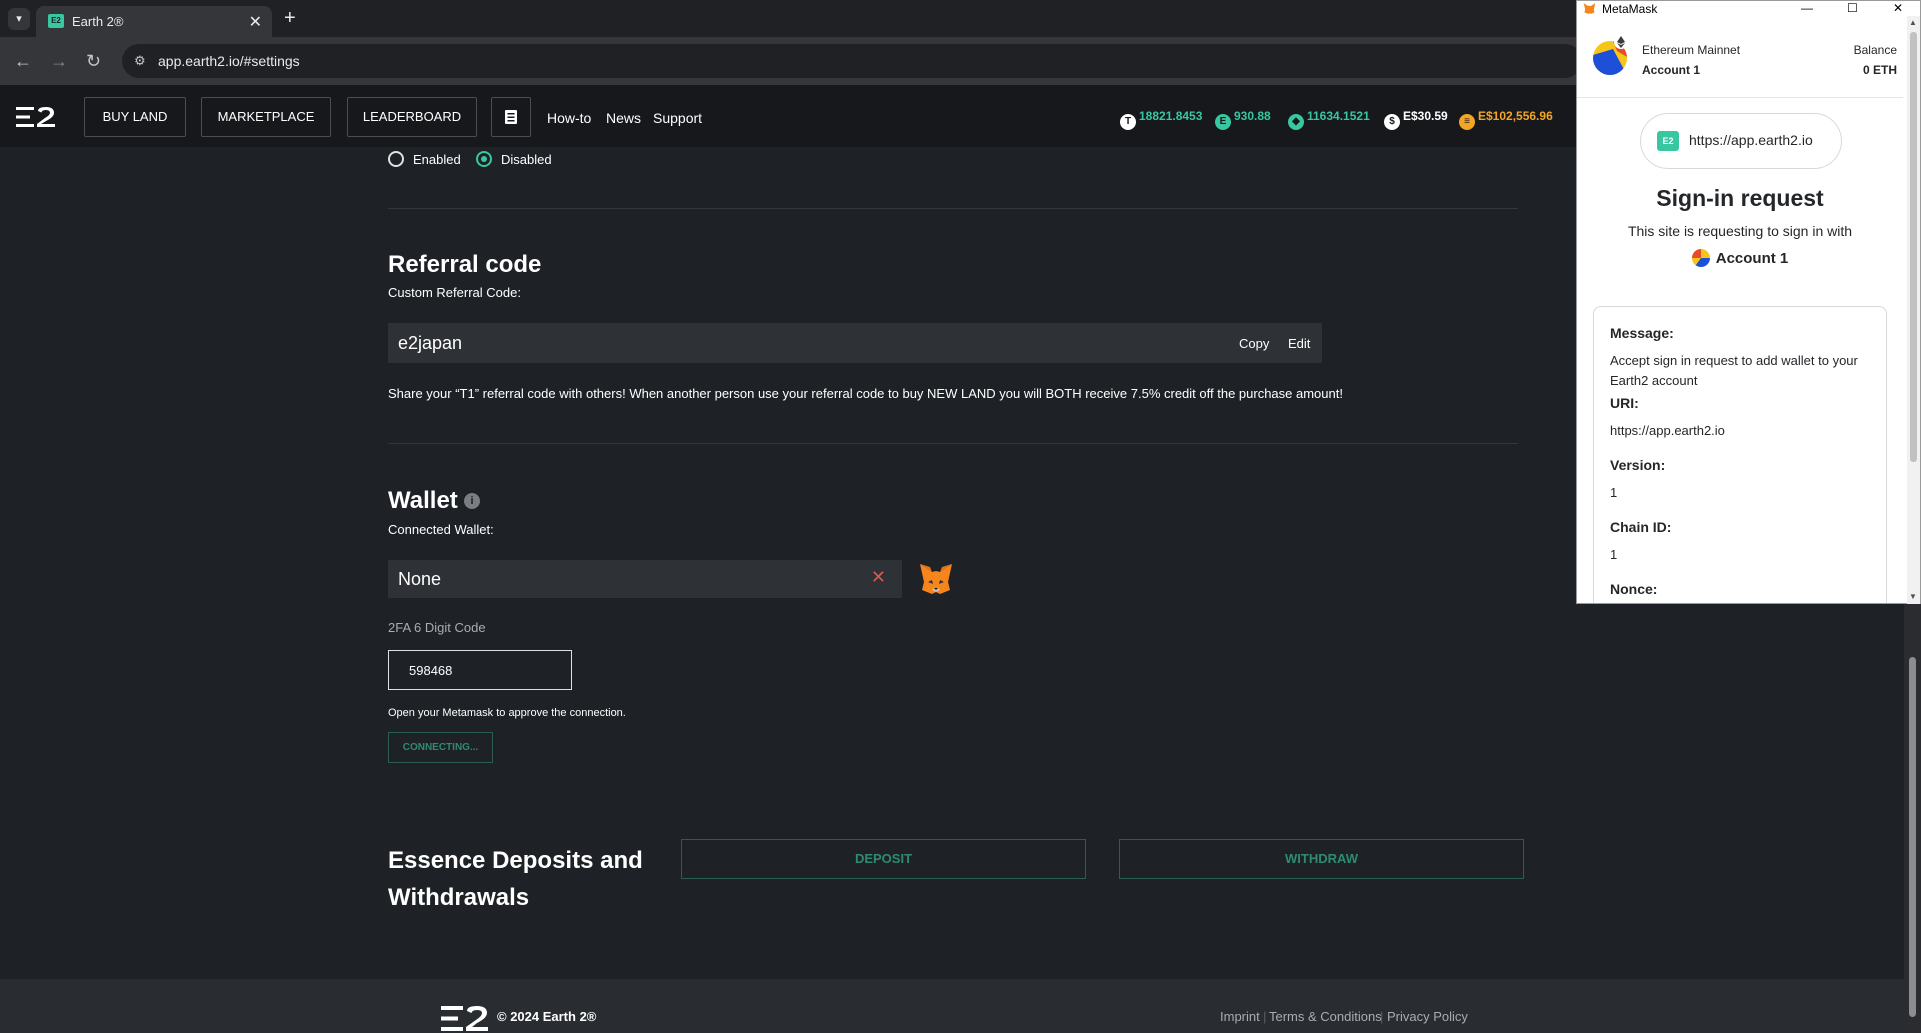  What do you see at coordinates (883, 859) in the screenshot?
I see `deposit-button: DEPOSIT` at bounding box center [883, 859].